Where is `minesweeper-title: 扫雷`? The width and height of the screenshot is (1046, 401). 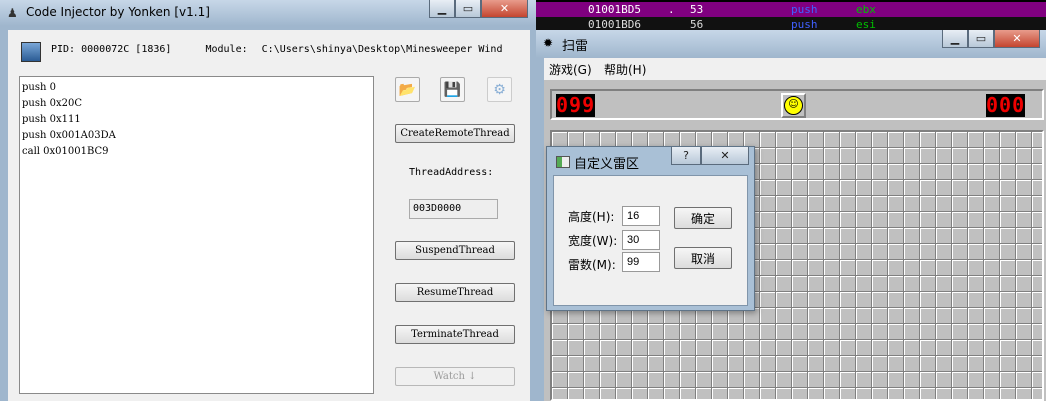 minesweeper-title: 扫雷 is located at coordinates (575, 46).